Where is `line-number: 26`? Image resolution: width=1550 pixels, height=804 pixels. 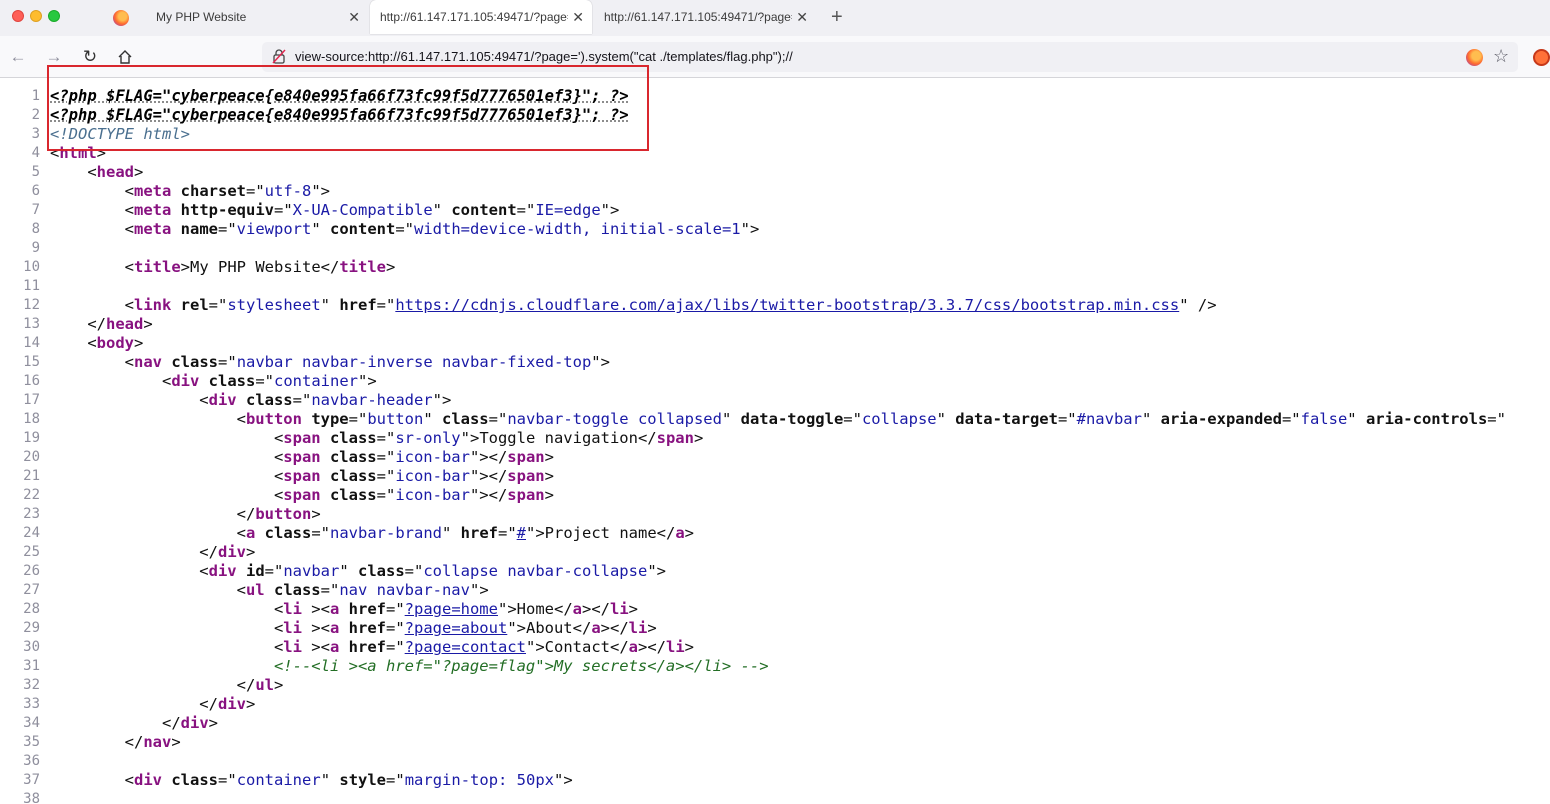 line-number: 26 is located at coordinates (20, 571).